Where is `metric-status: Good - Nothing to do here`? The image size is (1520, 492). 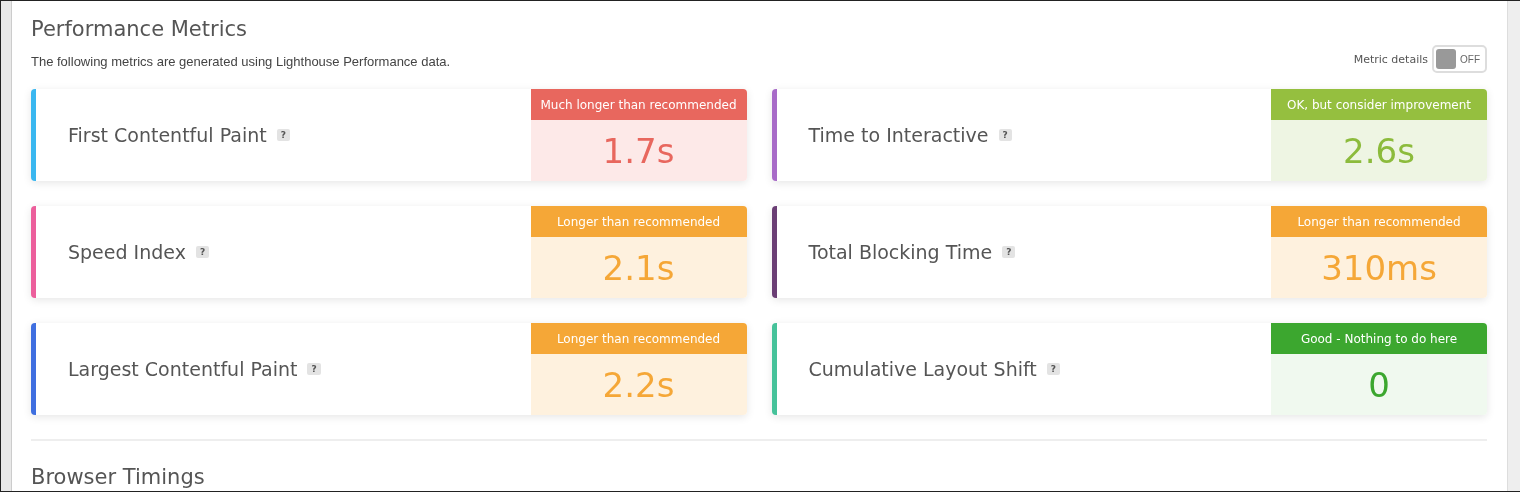 metric-status: Good - Nothing to do here is located at coordinates (1379, 338).